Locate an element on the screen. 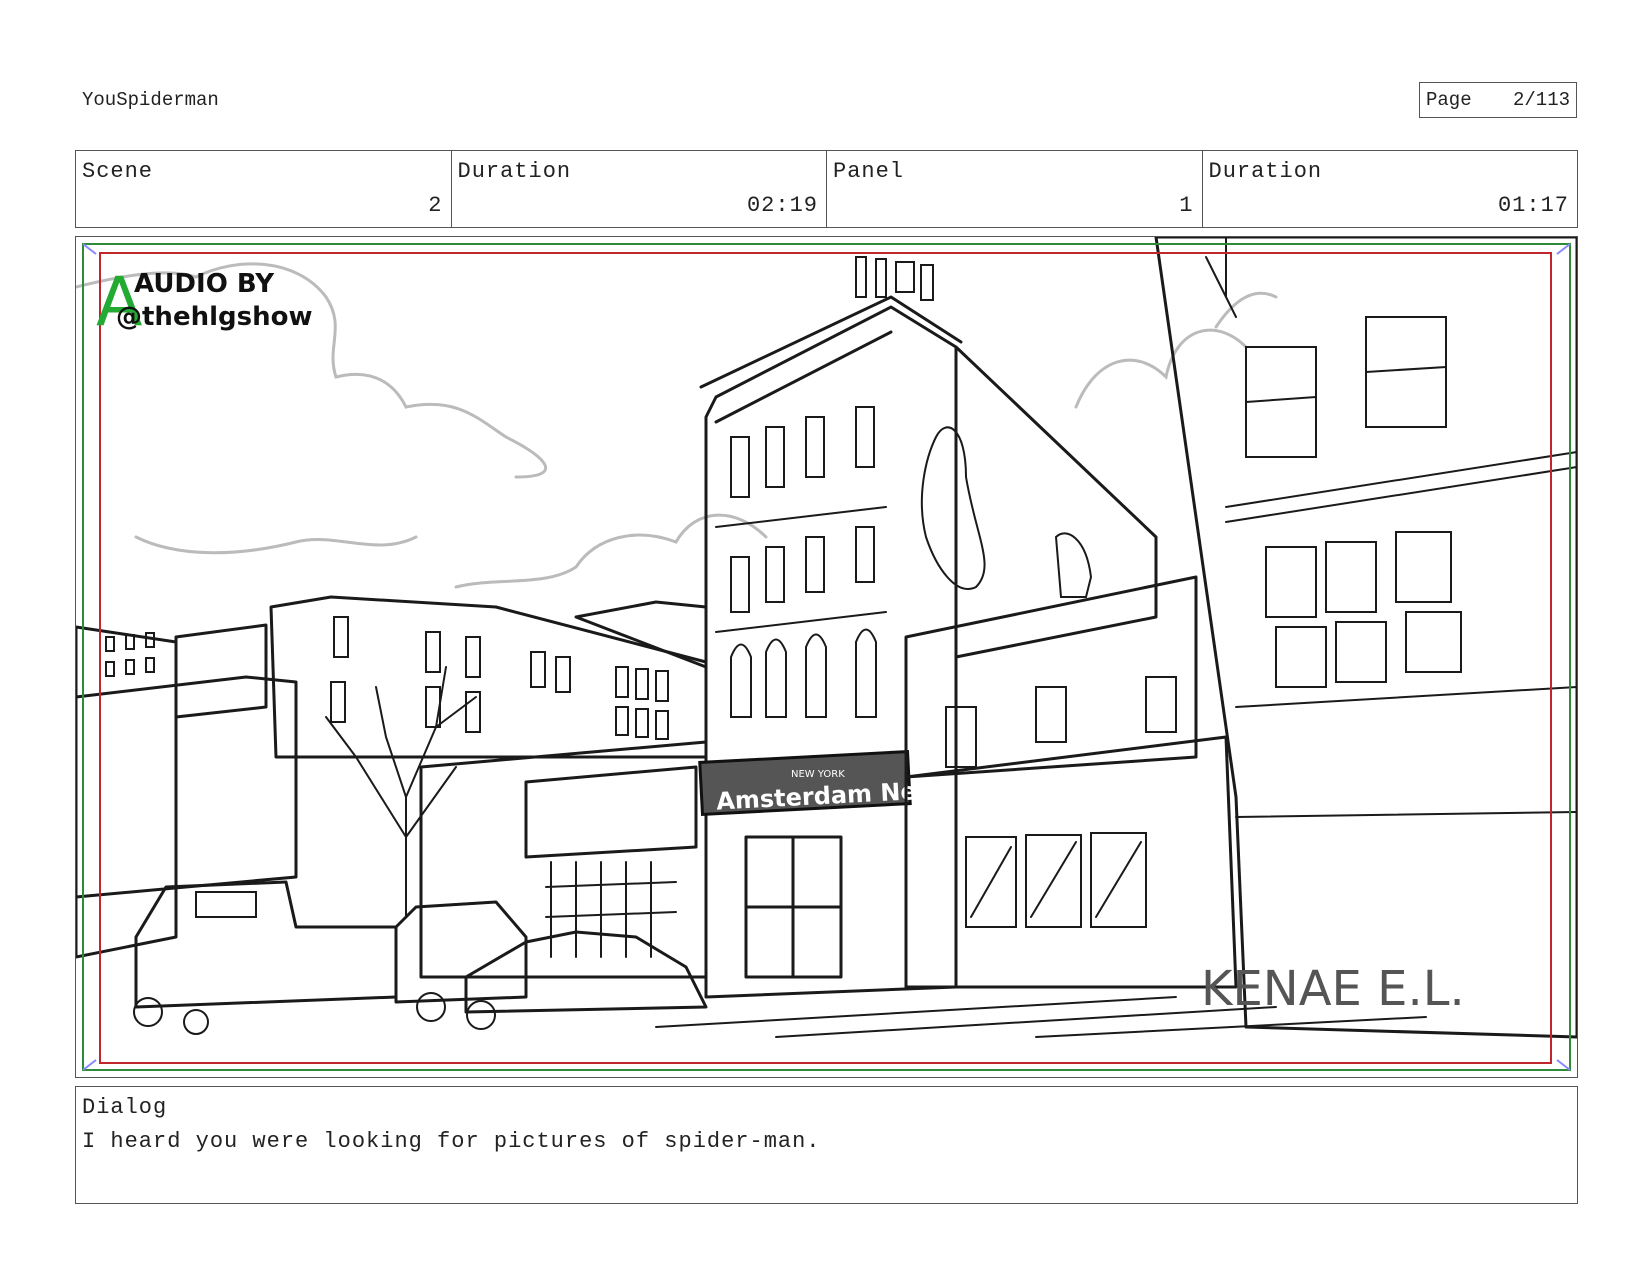  panel-label: Panel is located at coordinates (869, 171).